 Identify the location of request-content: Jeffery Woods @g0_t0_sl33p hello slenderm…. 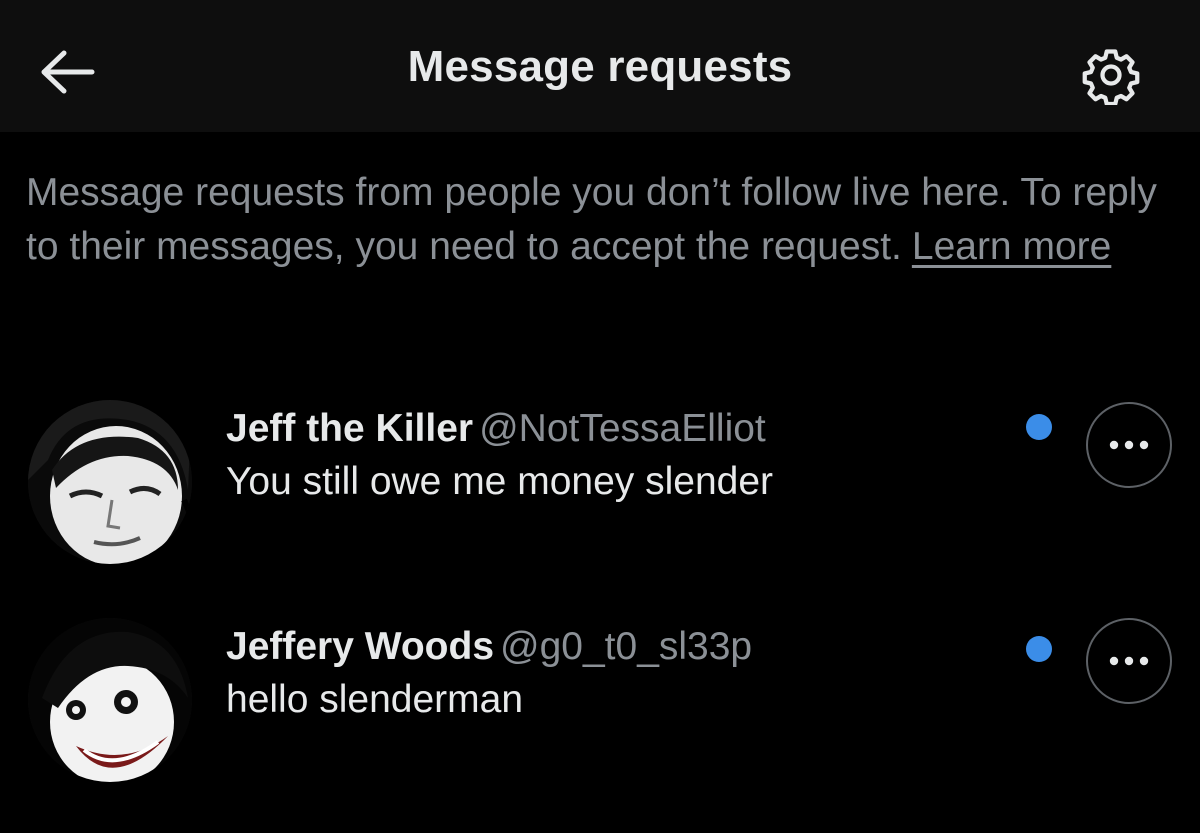
(489, 675).